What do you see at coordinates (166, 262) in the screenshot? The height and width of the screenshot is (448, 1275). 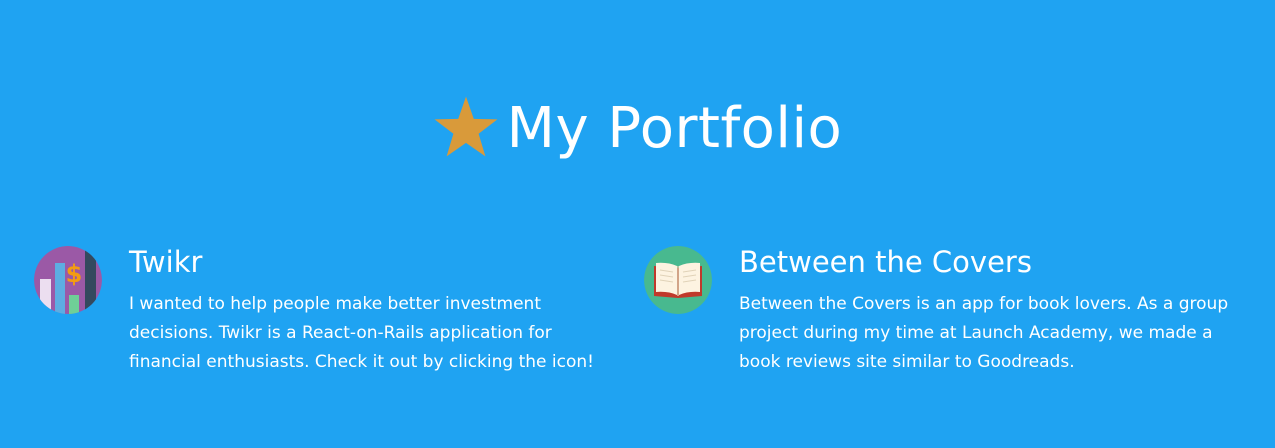 I see `project-title: Twikr` at bounding box center [166, 262].